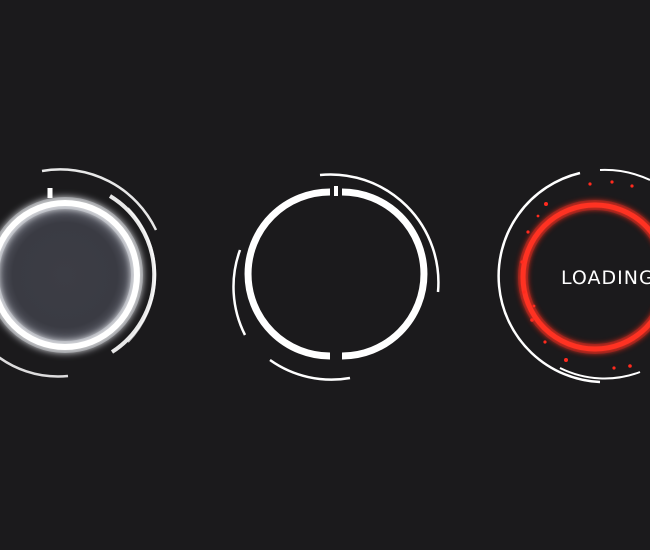  I want to click on split-ring-right-half, so click(384, 274).